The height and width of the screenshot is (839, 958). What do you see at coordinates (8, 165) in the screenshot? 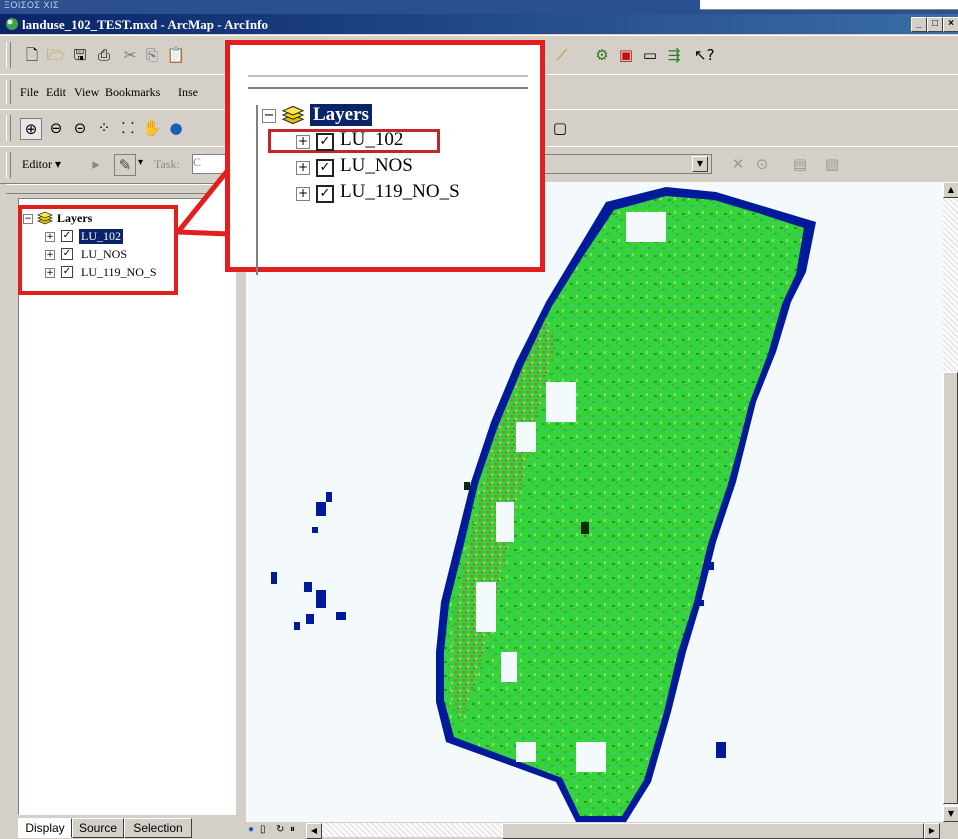
I see `editor-grip` at bounding box center [8, 165].